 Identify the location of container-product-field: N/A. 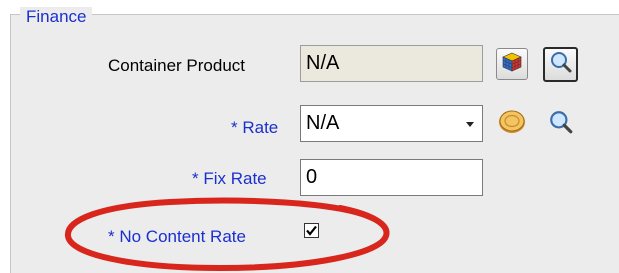
(391, 63).